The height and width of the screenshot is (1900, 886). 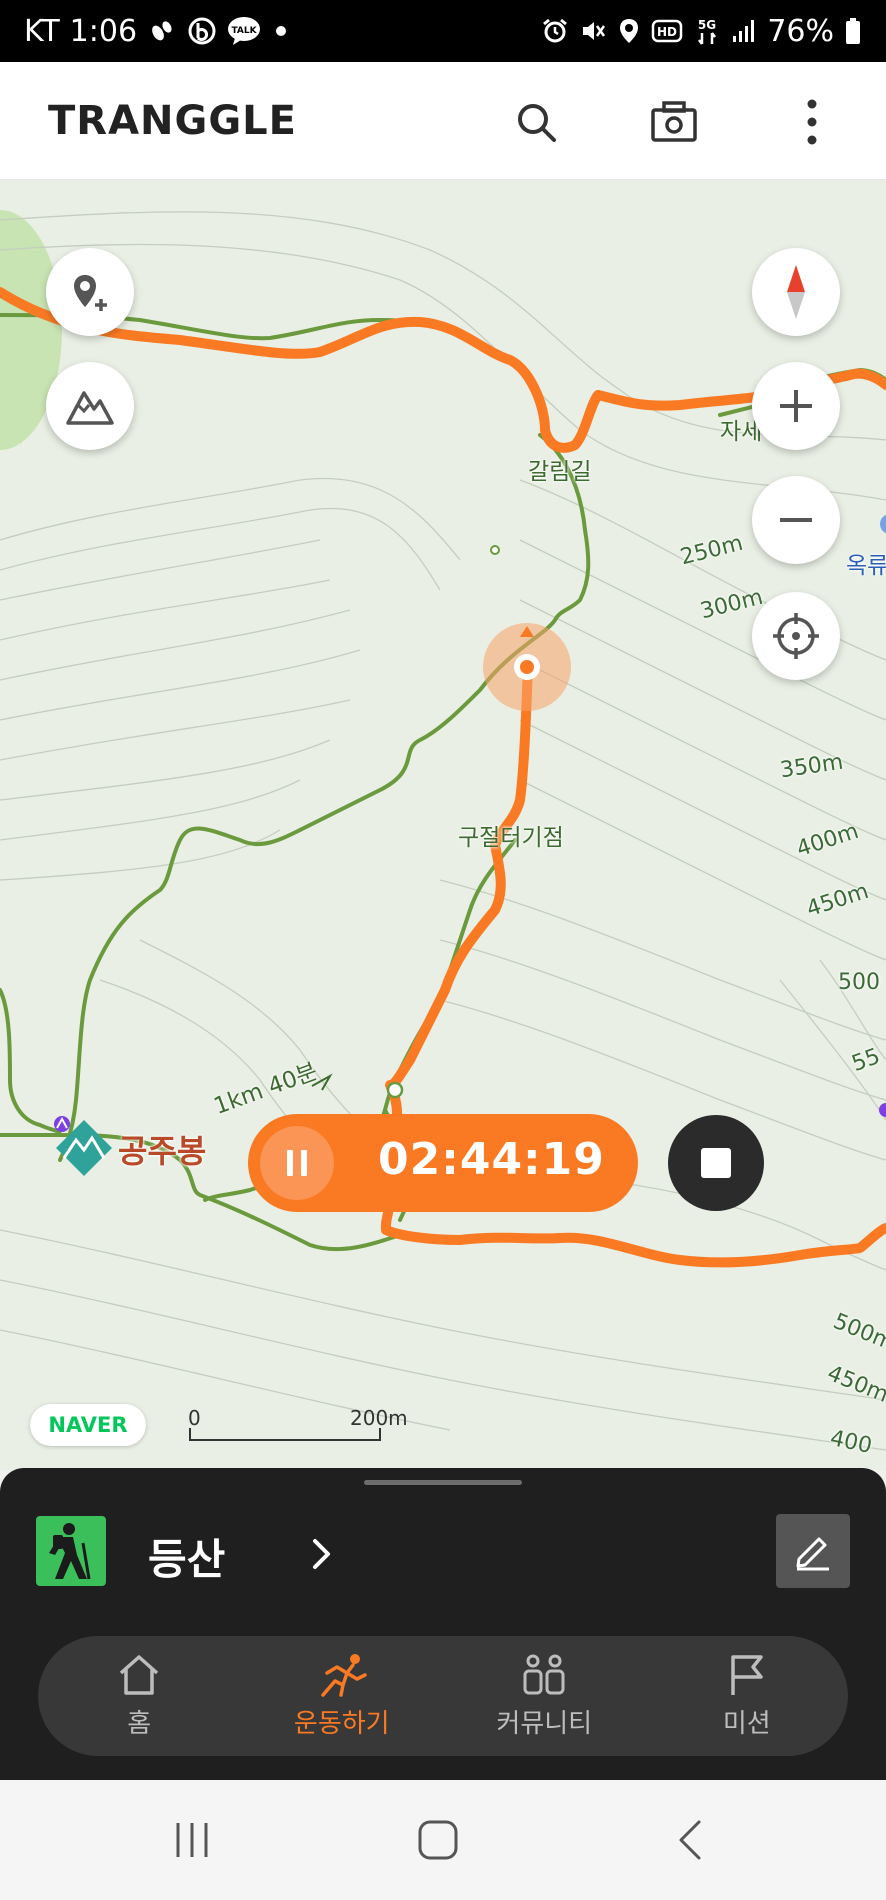 I want to click on compass-button, so click(x=796, y=292).